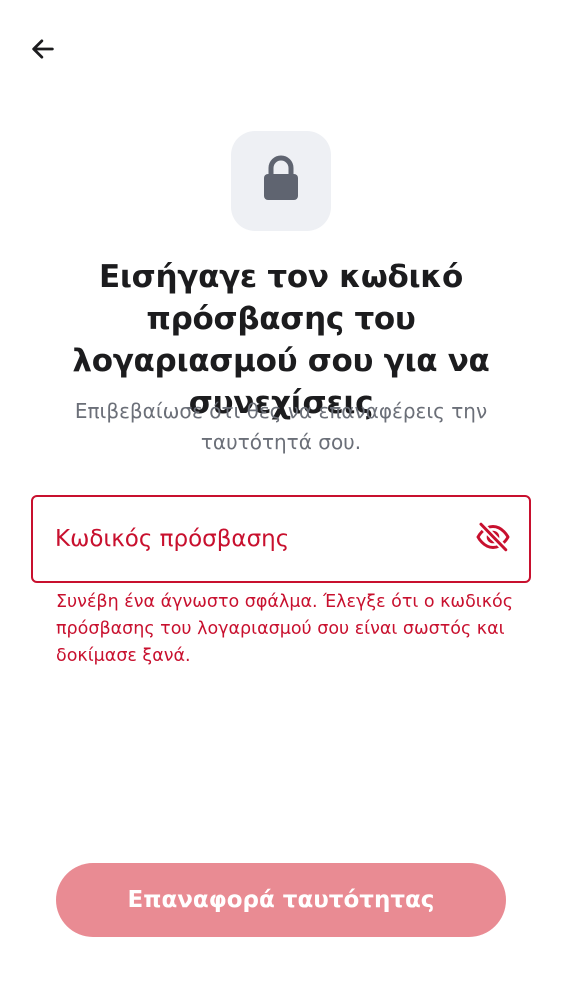  I want to click on lock-icon, so click(281, 181).